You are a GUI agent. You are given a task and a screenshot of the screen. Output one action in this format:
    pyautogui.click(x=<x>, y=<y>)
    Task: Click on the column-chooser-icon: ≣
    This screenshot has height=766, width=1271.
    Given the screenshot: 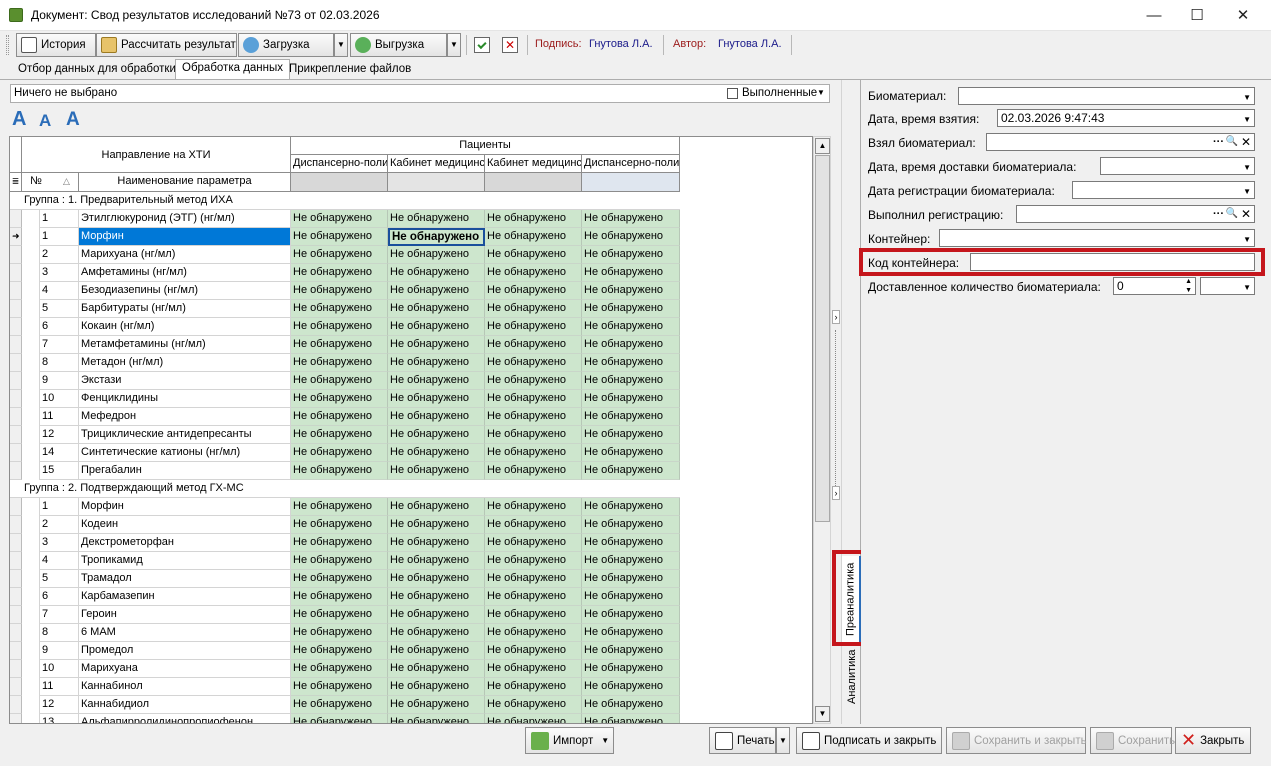 What is the action you would take?
    pyautogui.click(x=16, y=182)
    